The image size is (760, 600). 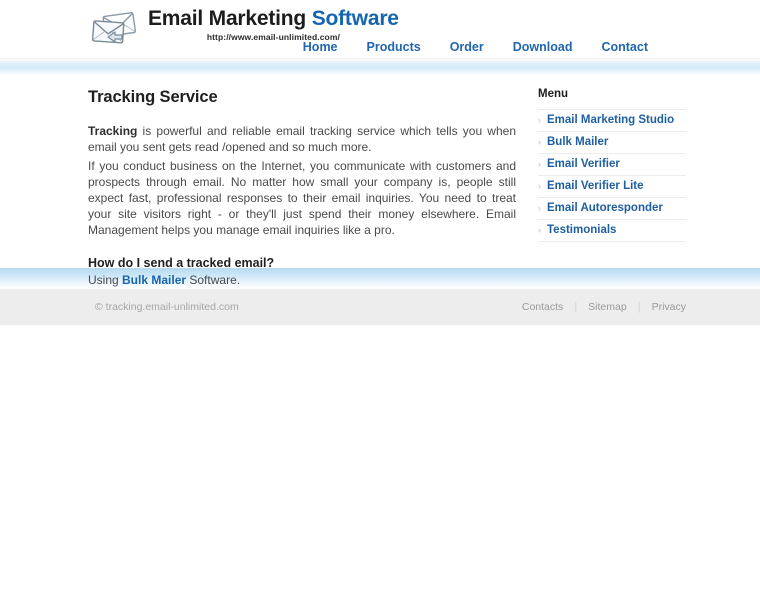 What do you see at coordinates (543, 47) in the screenshot?
I see `nav-item-download: Download` at bounding box center [543, 47].